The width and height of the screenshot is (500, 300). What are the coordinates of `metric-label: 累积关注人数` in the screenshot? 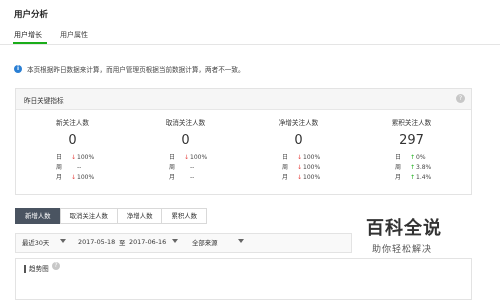 It's located at (411, 123).